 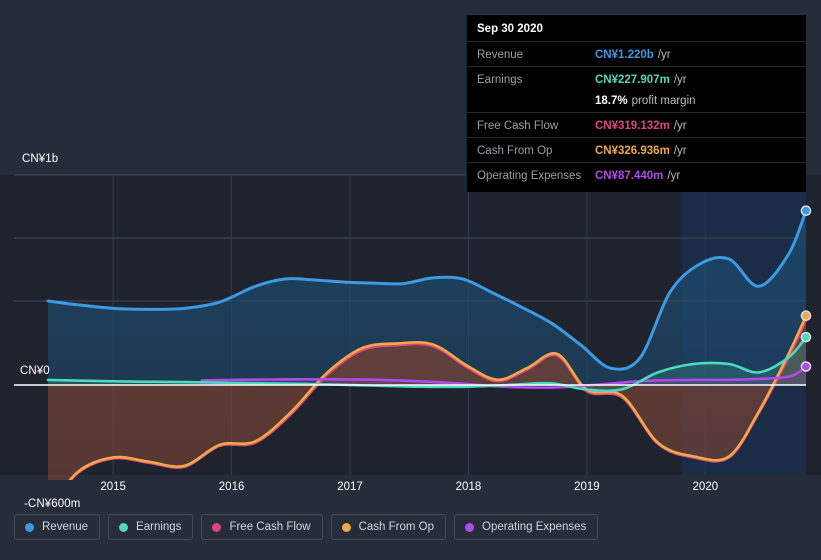 I want to click on tooltip-row-value-wrap: CN¥1.220b/yr, so click(x=633, y=54).